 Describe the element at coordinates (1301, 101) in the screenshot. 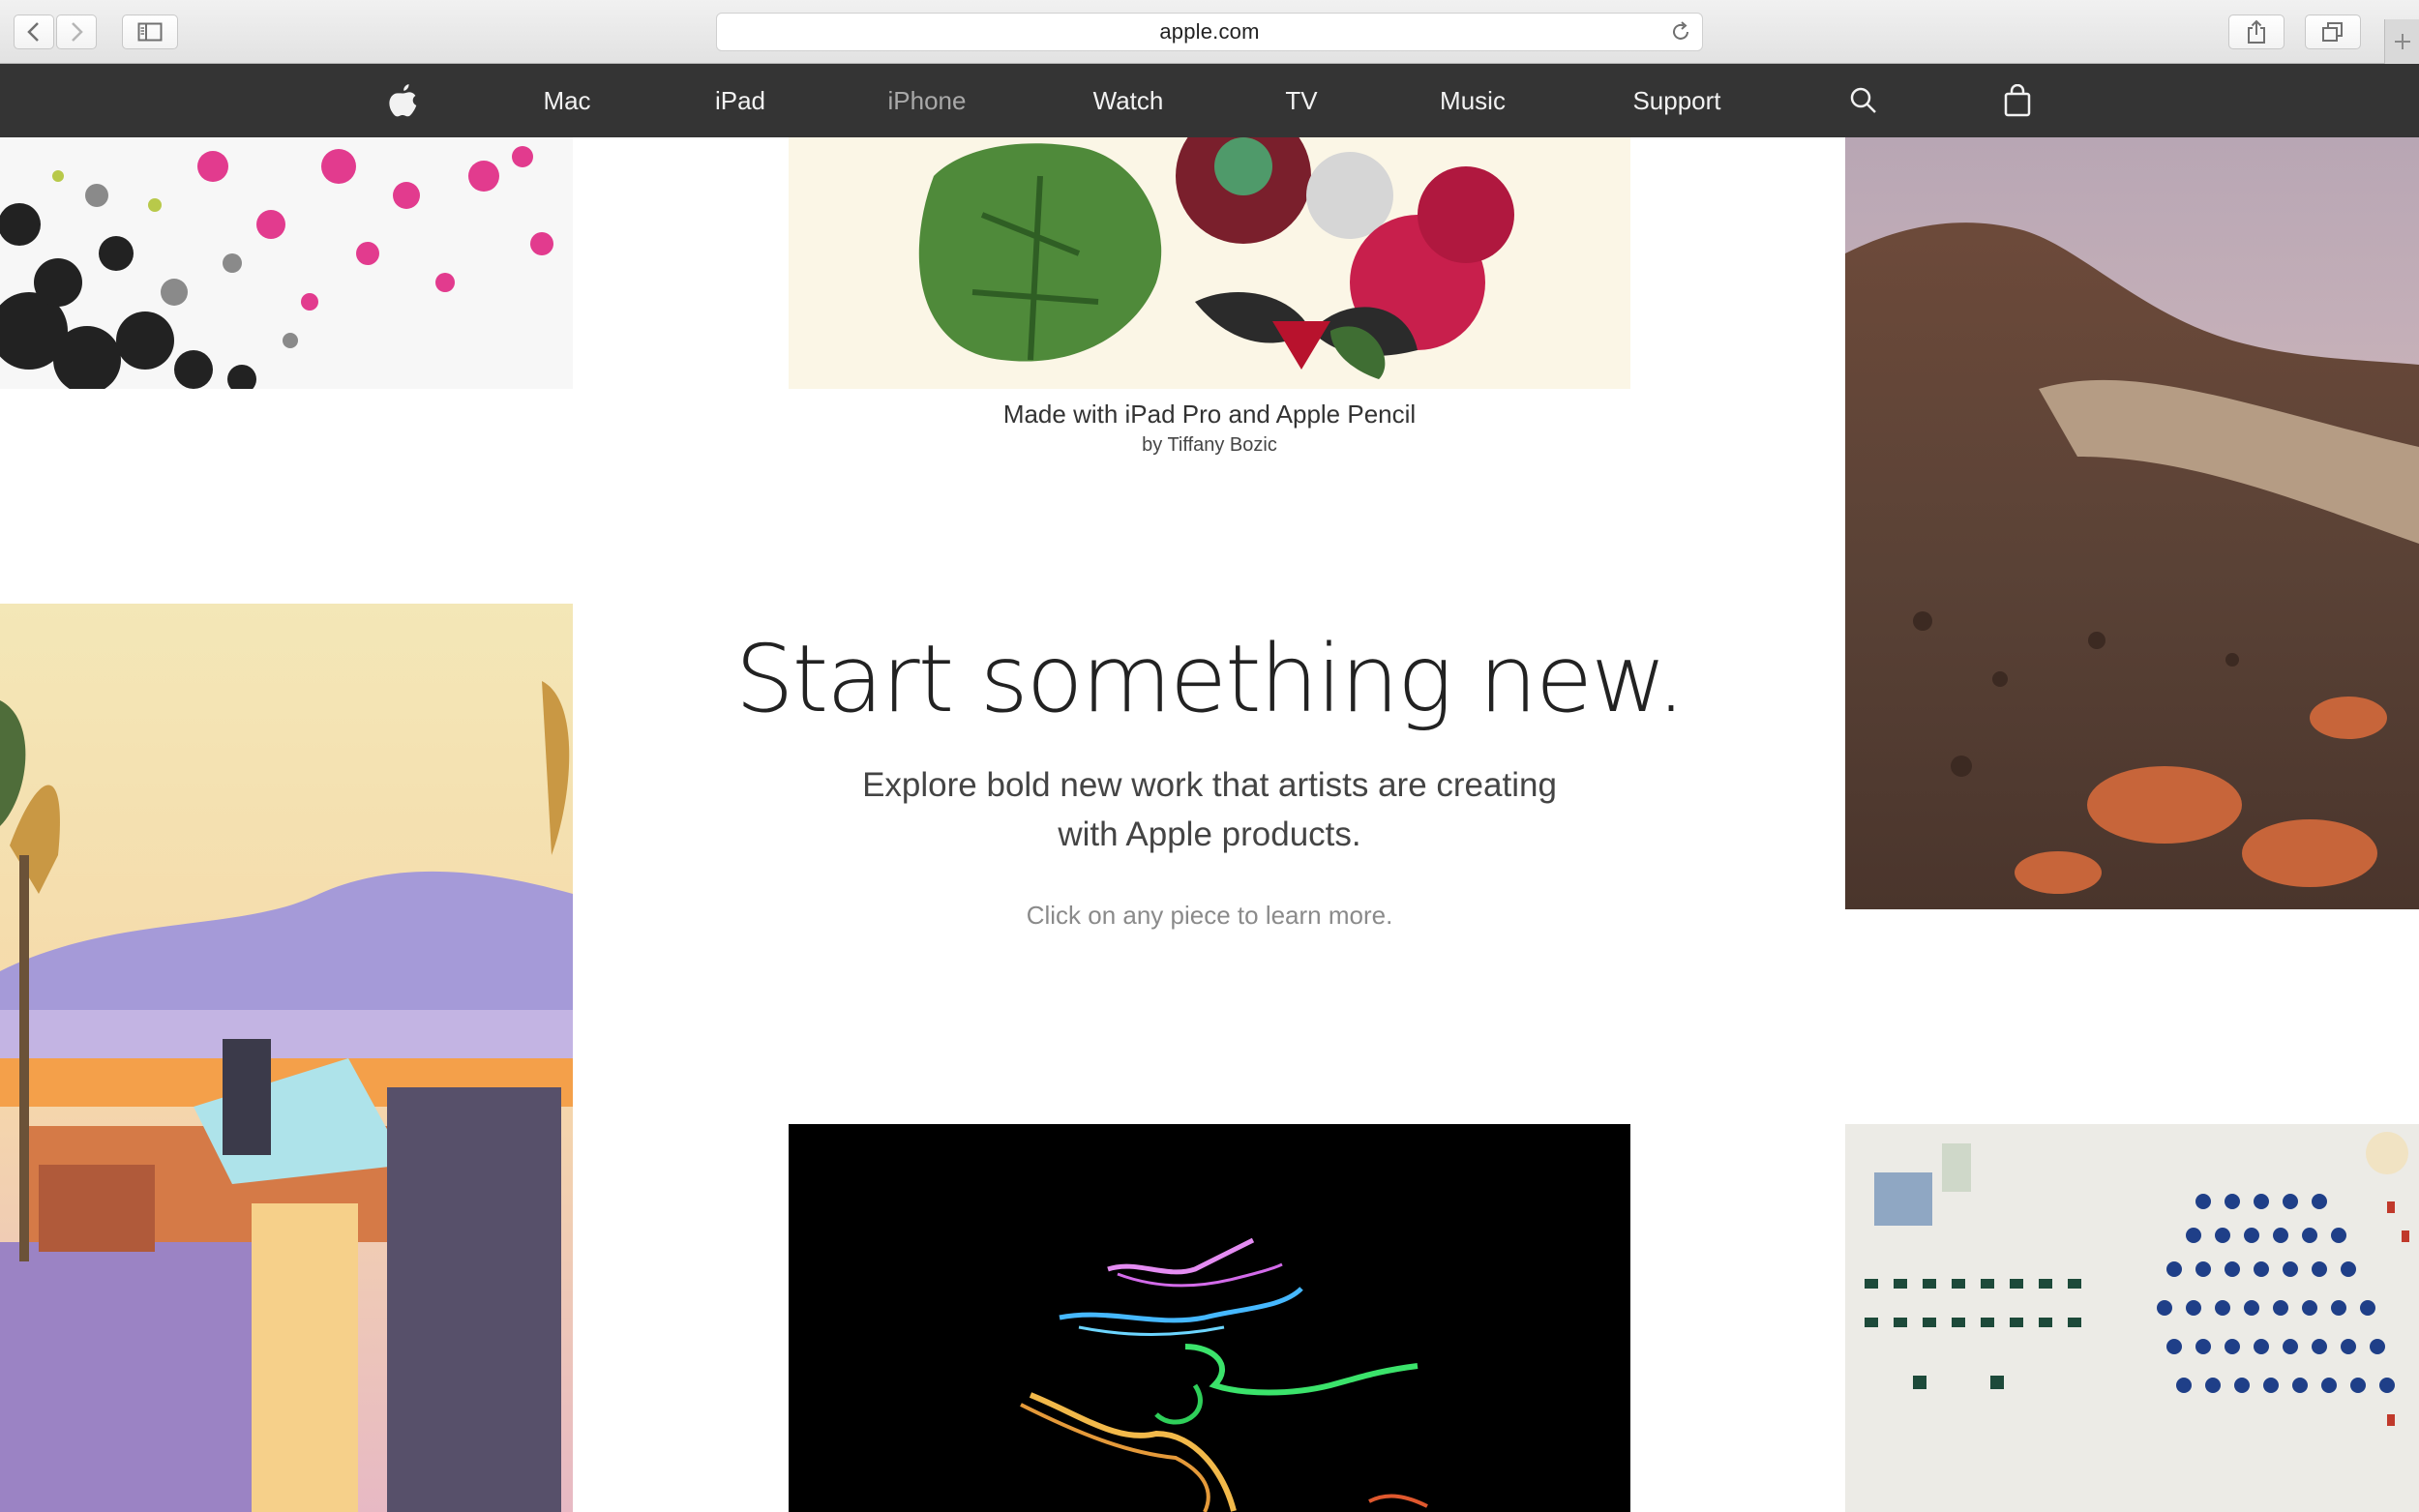

I see `nav-item-tv: TV` at that location.